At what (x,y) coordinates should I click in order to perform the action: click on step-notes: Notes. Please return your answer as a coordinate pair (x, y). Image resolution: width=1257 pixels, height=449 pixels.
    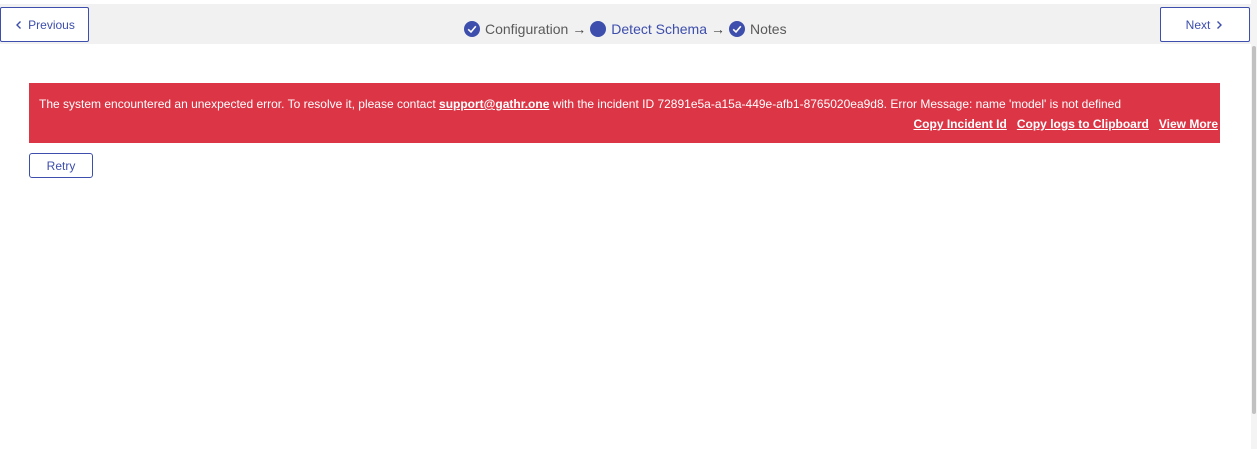
    Looking at the image, I should click on (758, 29).